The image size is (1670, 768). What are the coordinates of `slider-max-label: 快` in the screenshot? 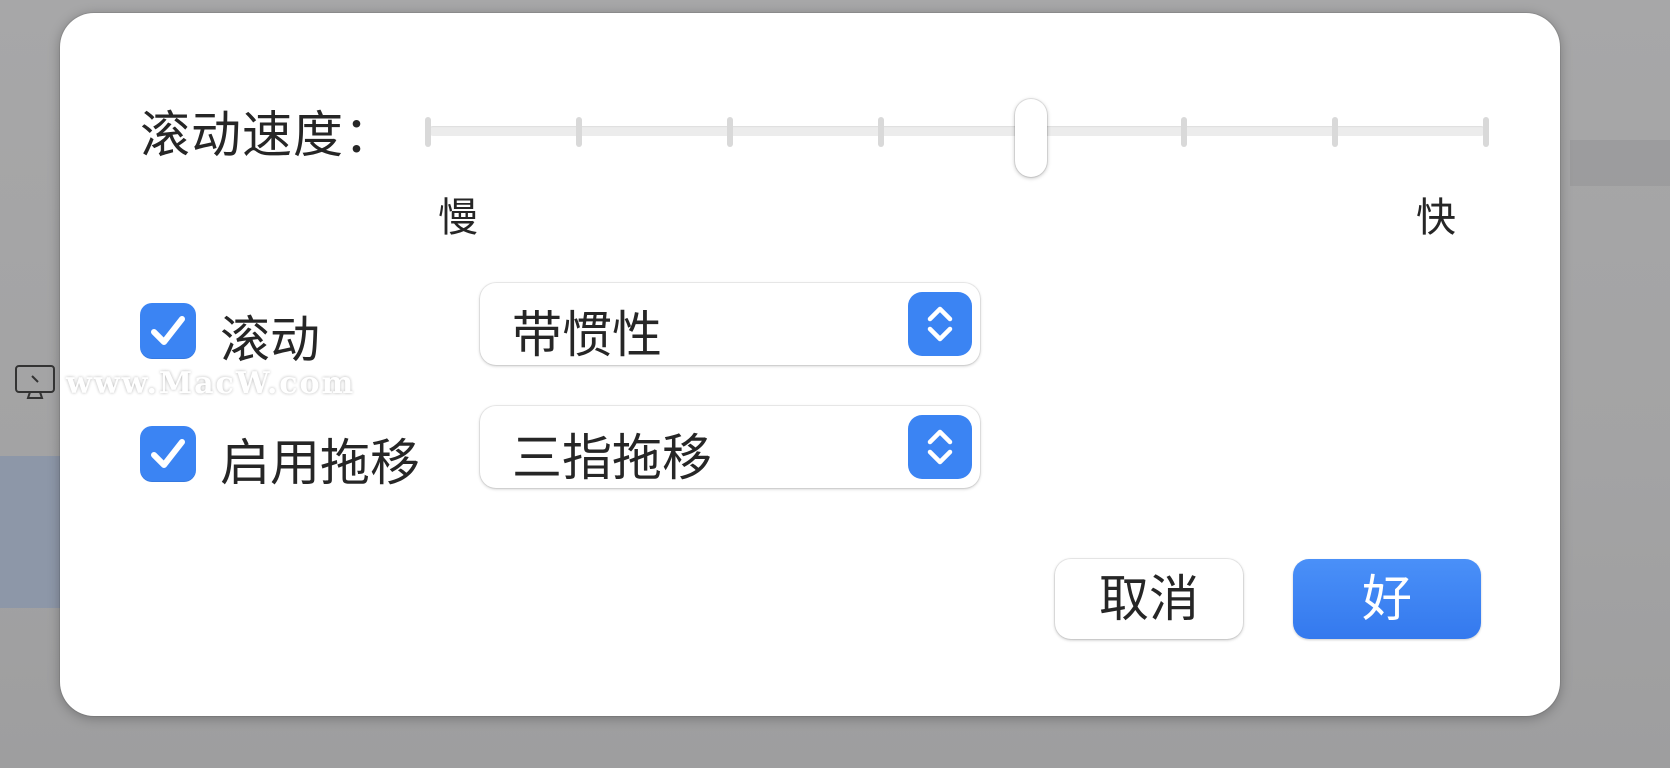 It's located at (1436, 218).